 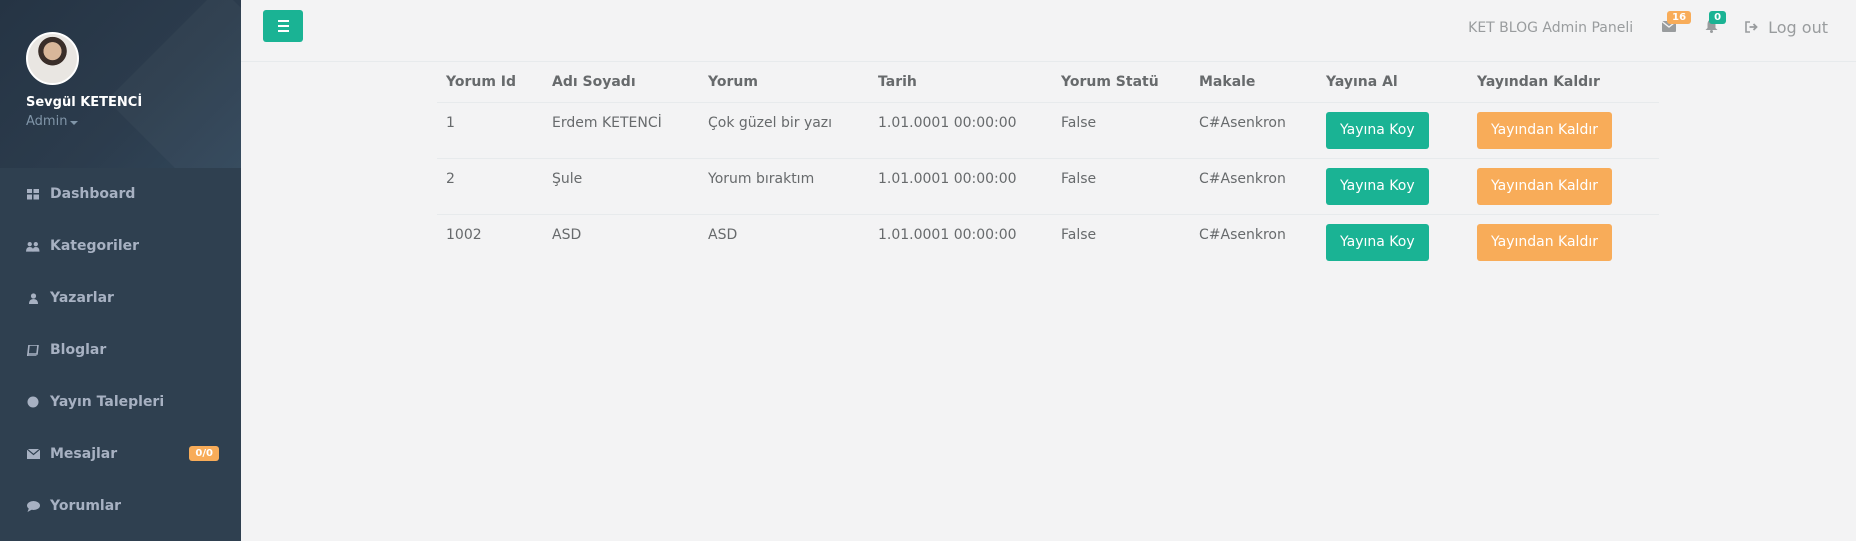 I want to click on cell-name: ASD, so click(x=567, y=234).